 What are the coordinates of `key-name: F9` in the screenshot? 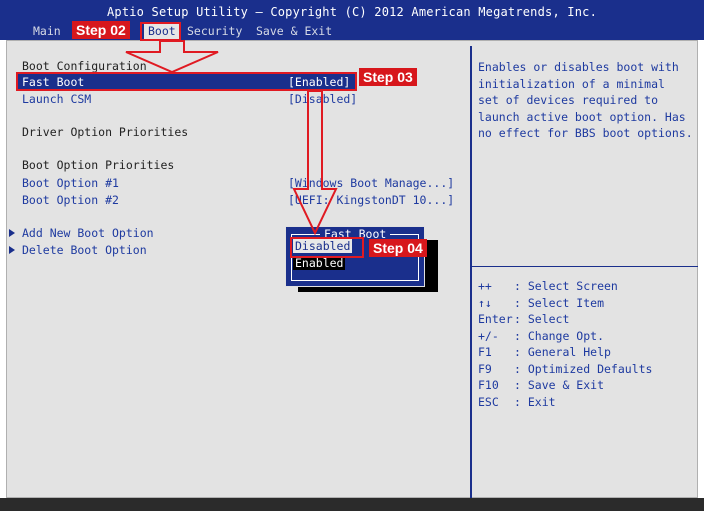 It's located at (485, 368).